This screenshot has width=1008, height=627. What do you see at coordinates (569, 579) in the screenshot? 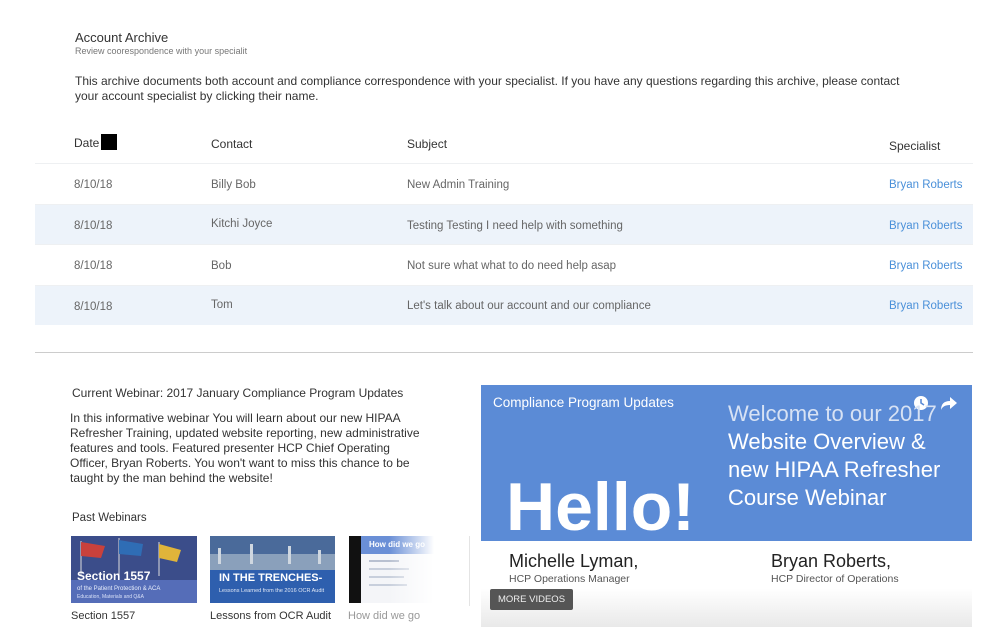
I see `presenter-1-role: HCP Operations Manager` at bounding box center [569, 579].